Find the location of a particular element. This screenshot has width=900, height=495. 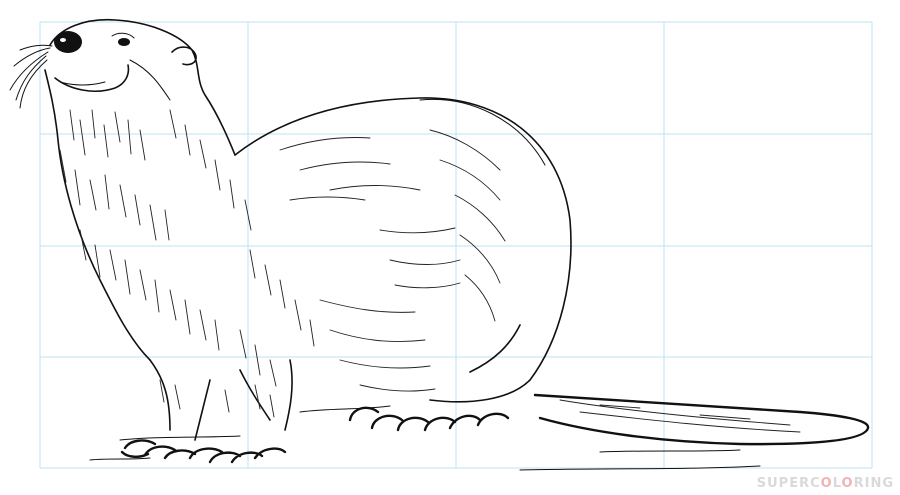

supercoloring-watermark: SUPERCOLORING is located at coordinates (825, 483).